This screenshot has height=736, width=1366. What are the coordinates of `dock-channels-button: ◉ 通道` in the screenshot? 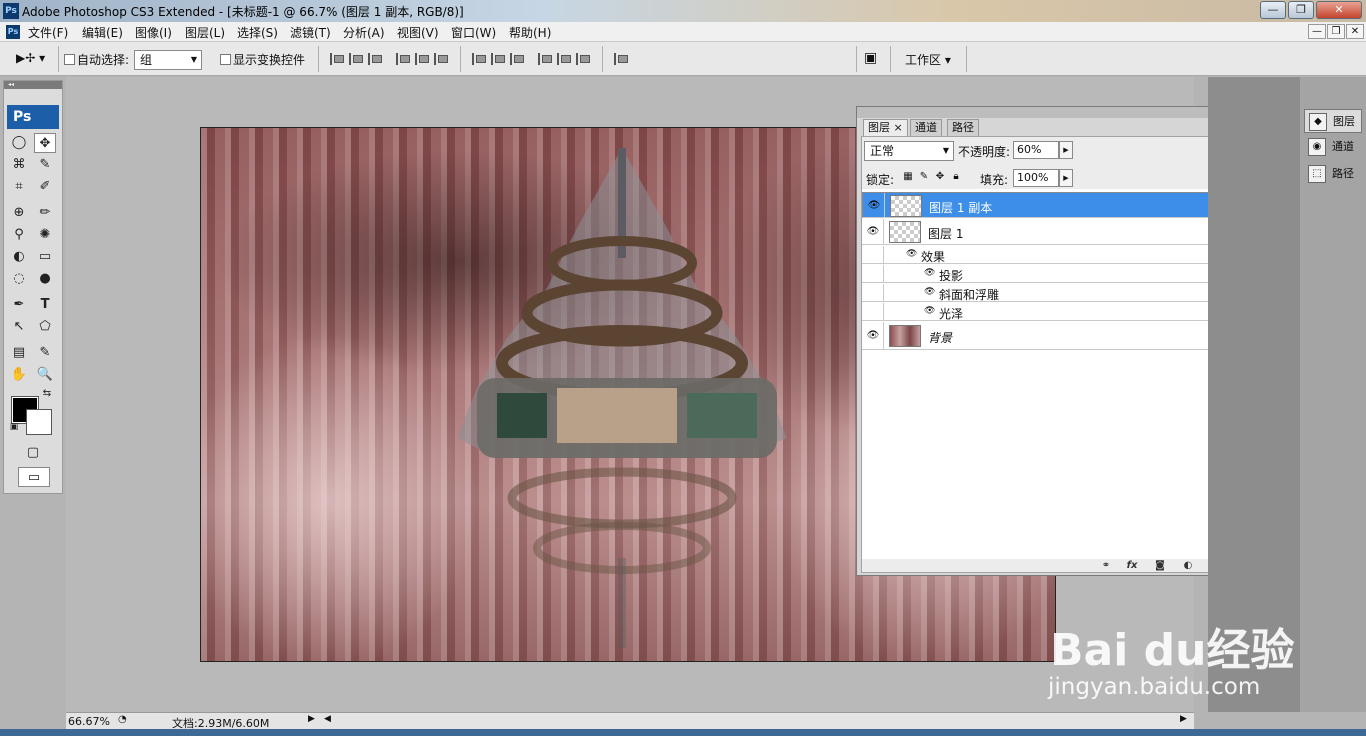 It's located at (1333, 147).